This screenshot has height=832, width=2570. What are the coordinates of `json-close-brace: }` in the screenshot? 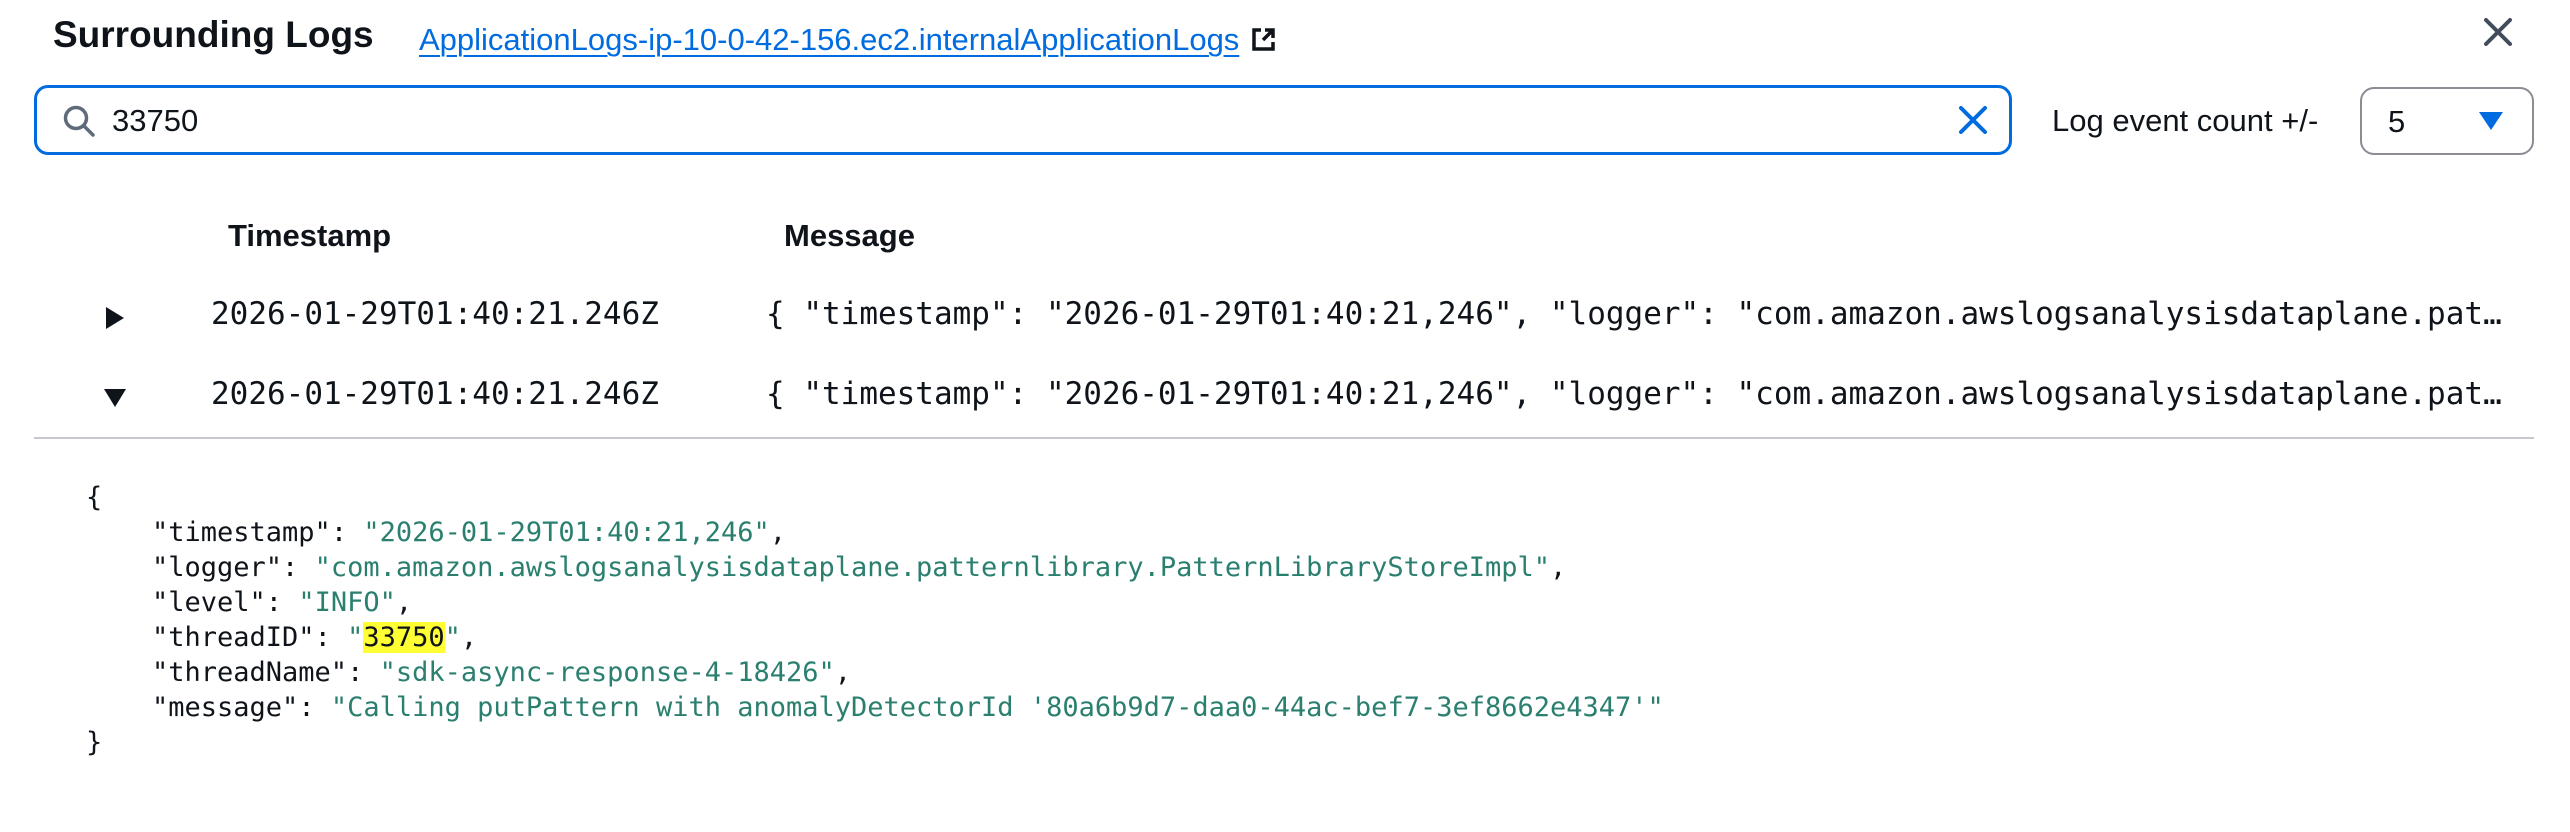 It's located at (94, 742).